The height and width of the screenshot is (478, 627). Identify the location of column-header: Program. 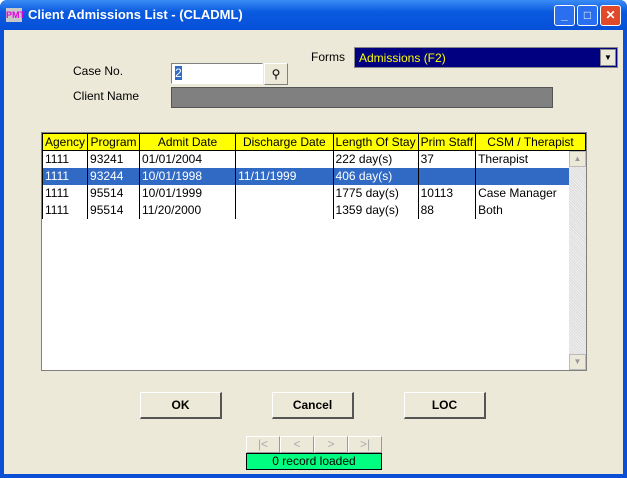
(113, 142).